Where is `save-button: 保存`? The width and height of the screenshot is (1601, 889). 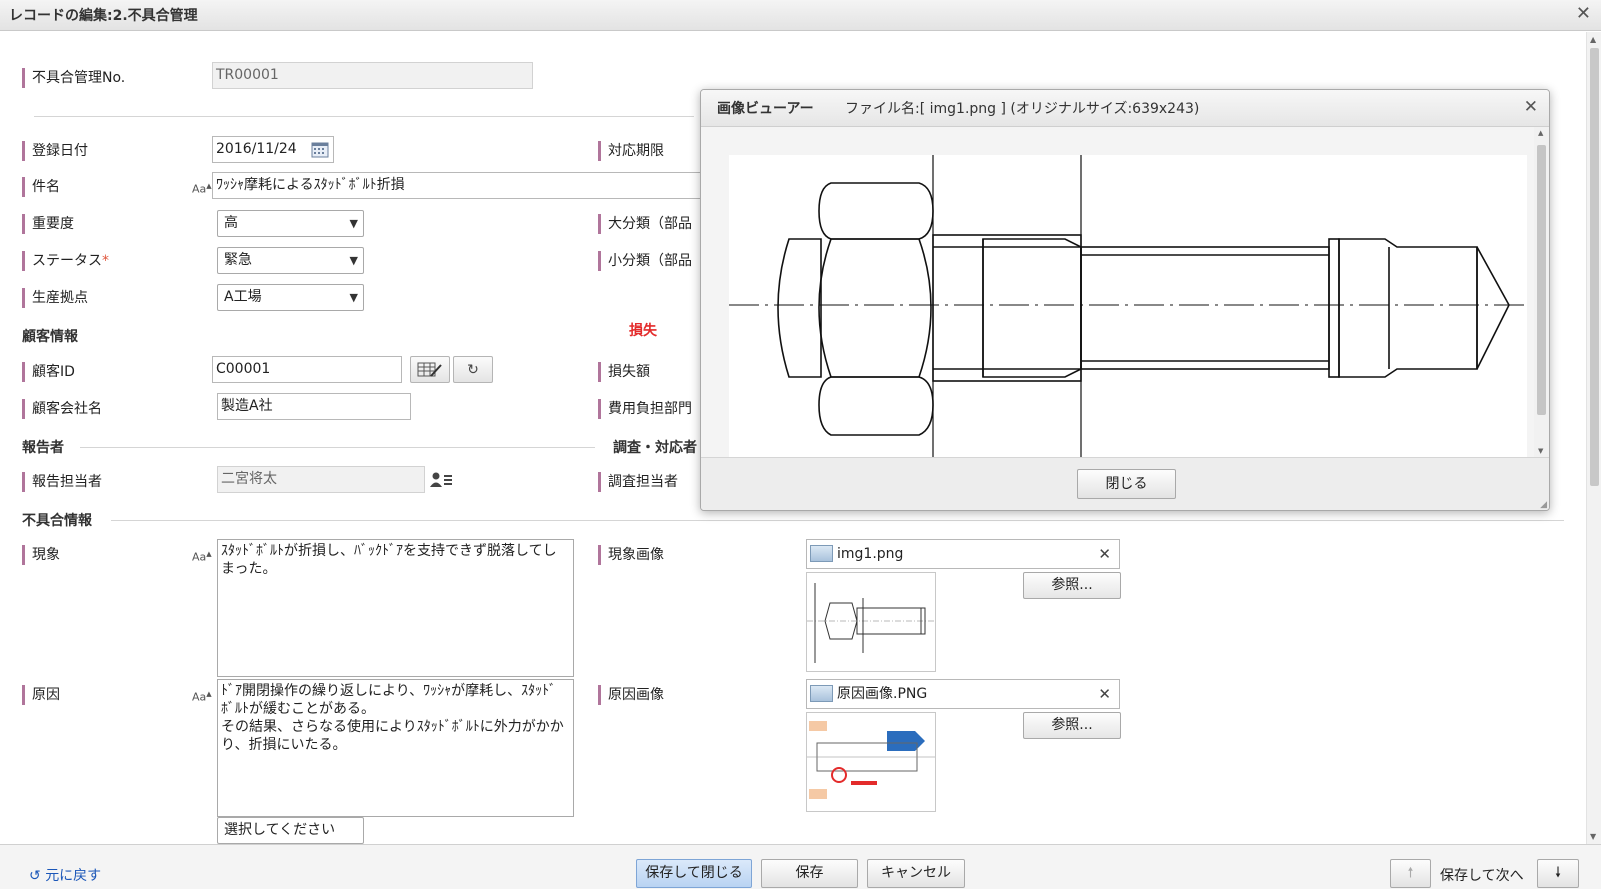
save-button: 保存 is located at coordinates (809, 873).